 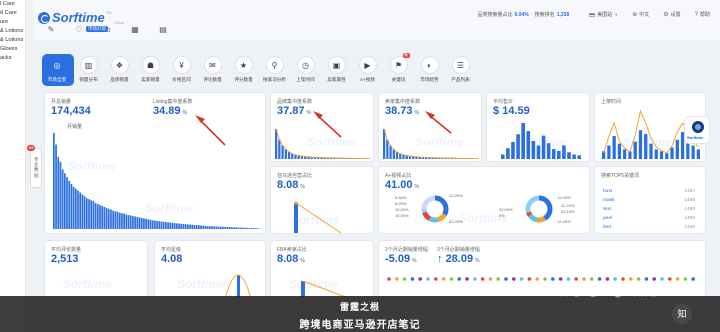 I want to click on keyword-value: 1468, so click(x=689, y=200).